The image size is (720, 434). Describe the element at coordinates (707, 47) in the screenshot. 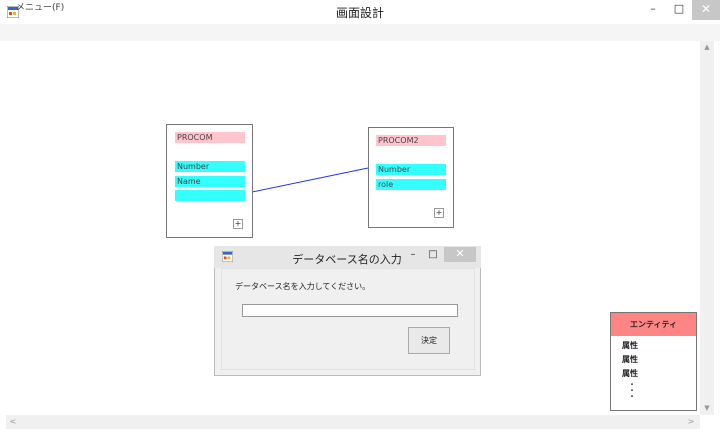

I see `scroll-up-arrow-icon: ▲` at that location.